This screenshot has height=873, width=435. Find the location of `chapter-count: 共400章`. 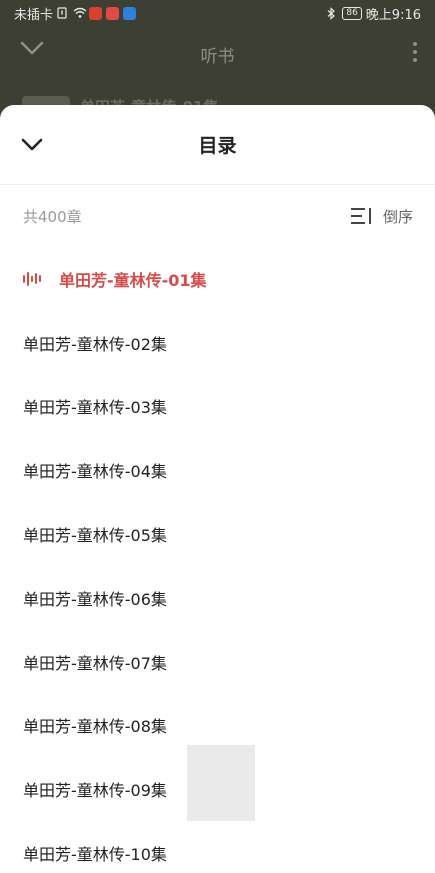

chapter-count: 共400章 is located at coordinates (52, 216).